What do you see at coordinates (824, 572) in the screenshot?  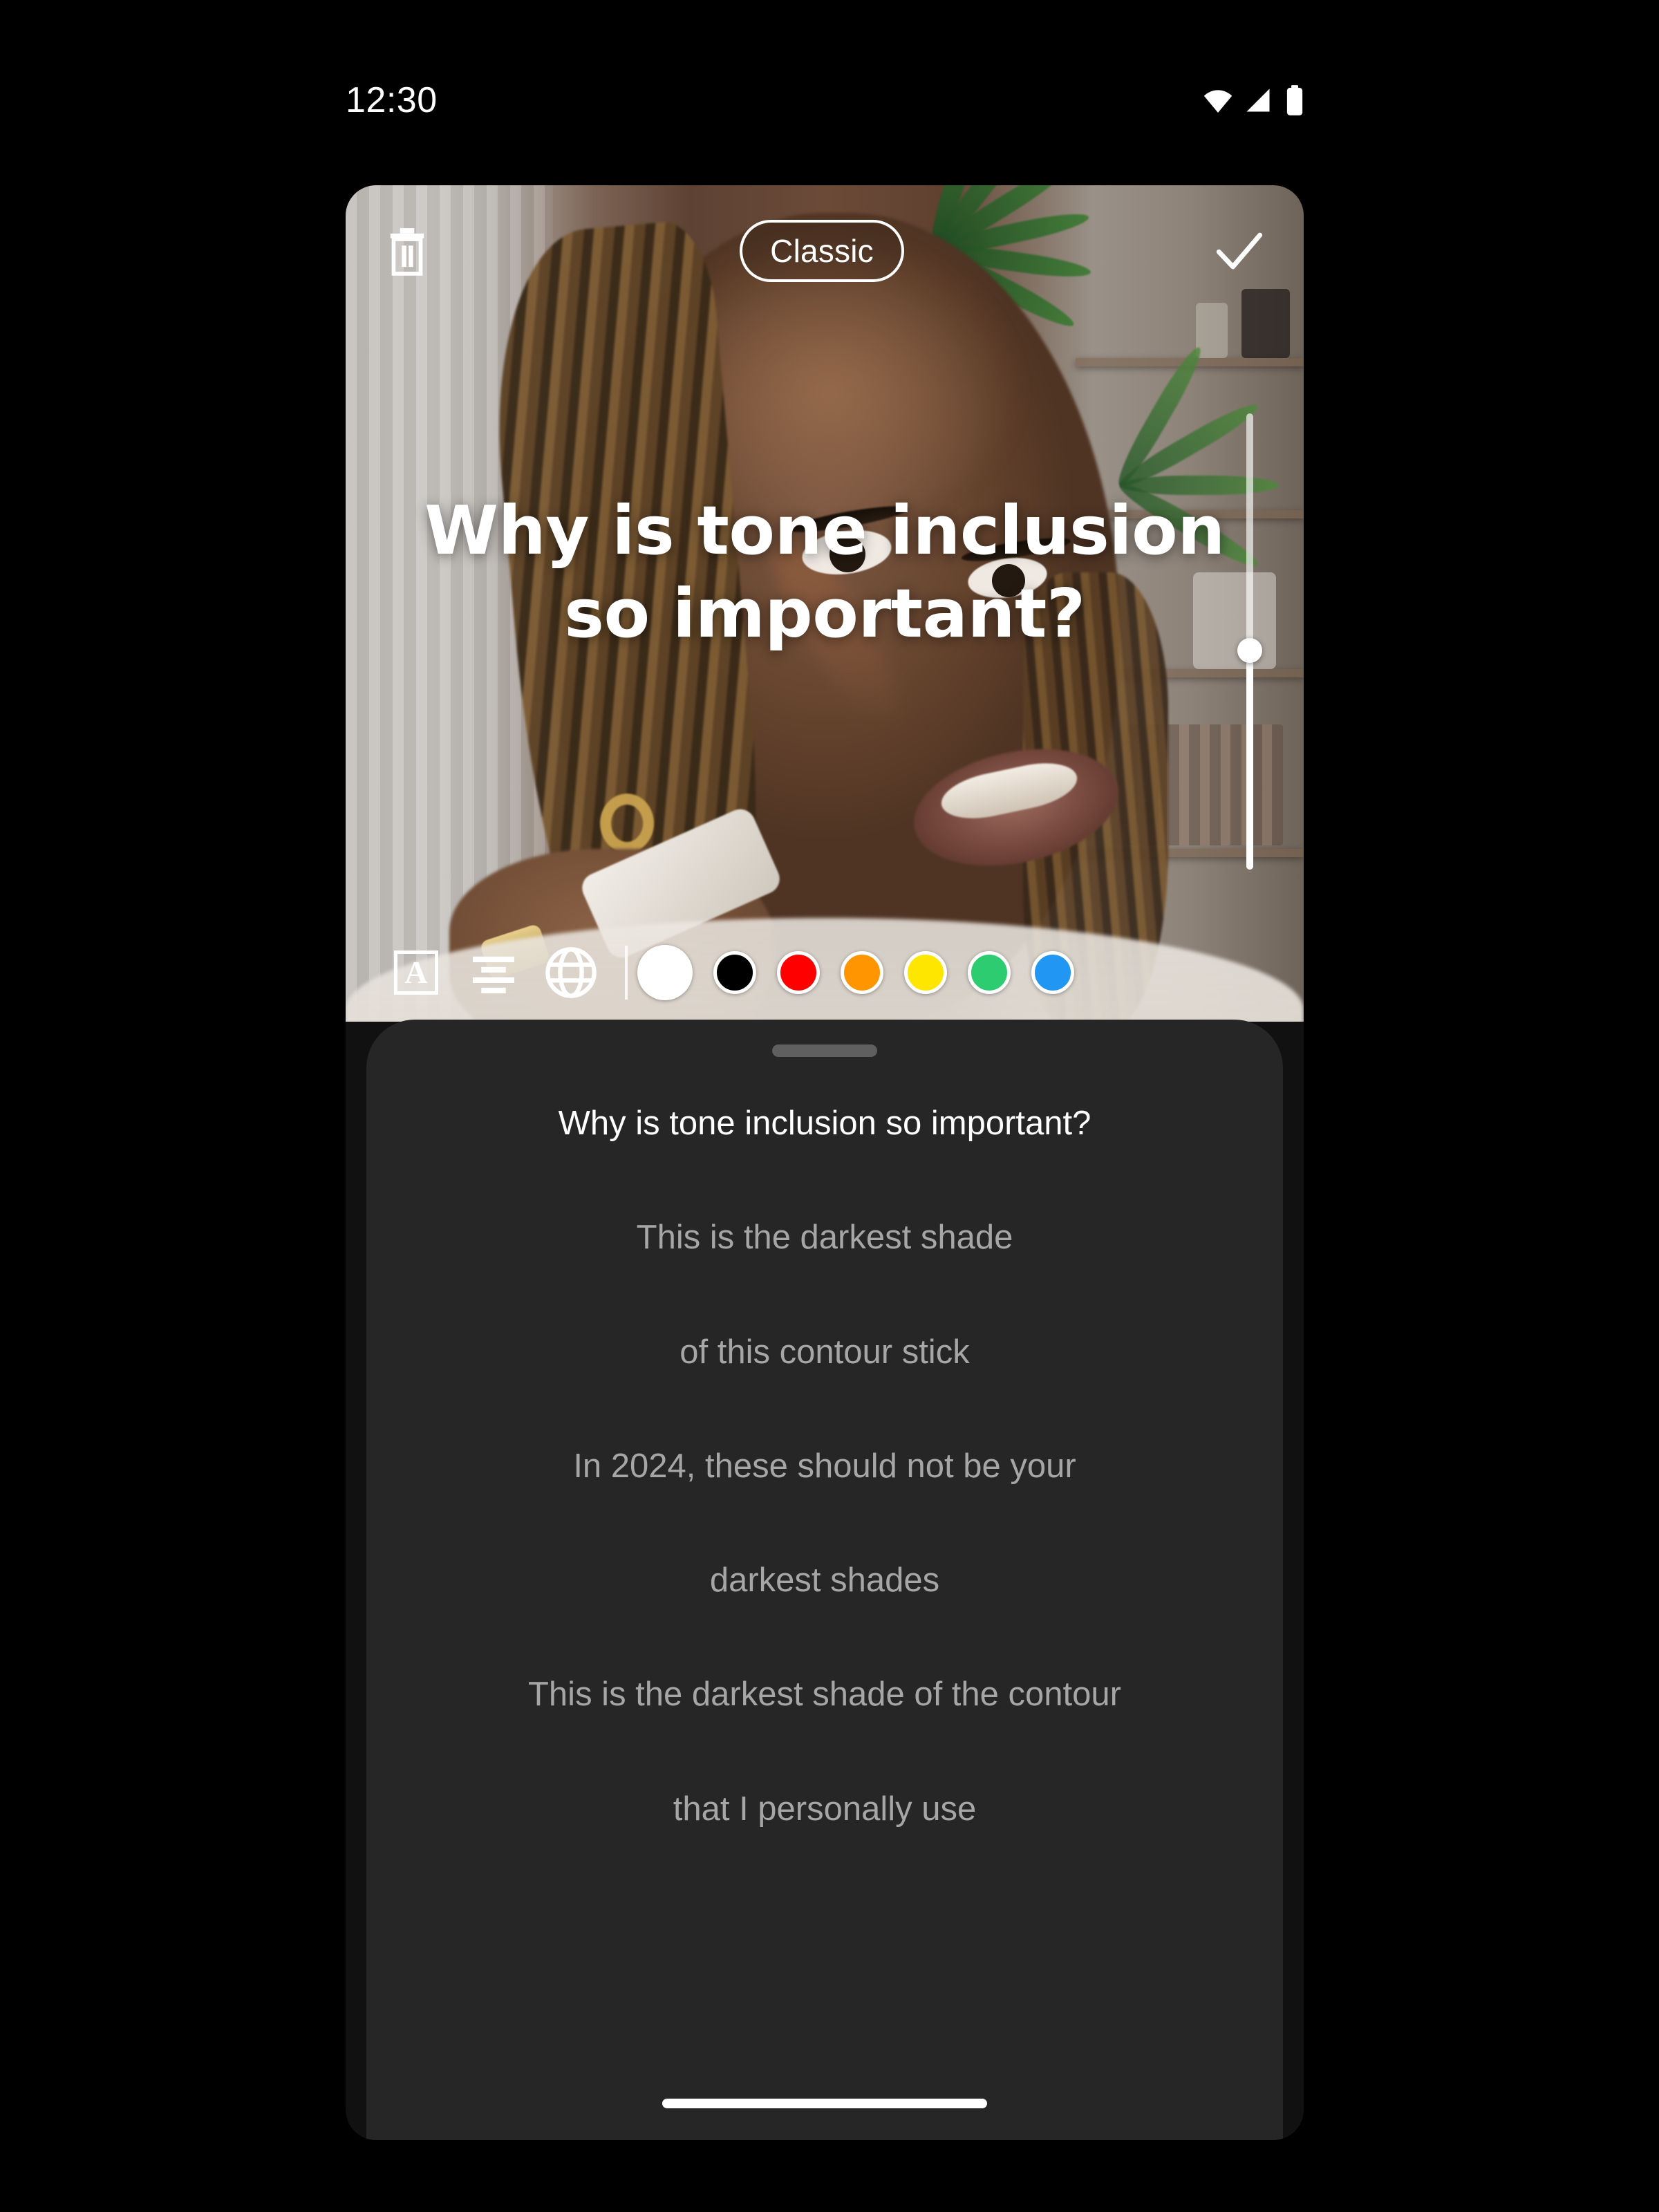 I see `overlay-caption-text: Why is tone inclusion so important?` at bounding box center [824, 572].